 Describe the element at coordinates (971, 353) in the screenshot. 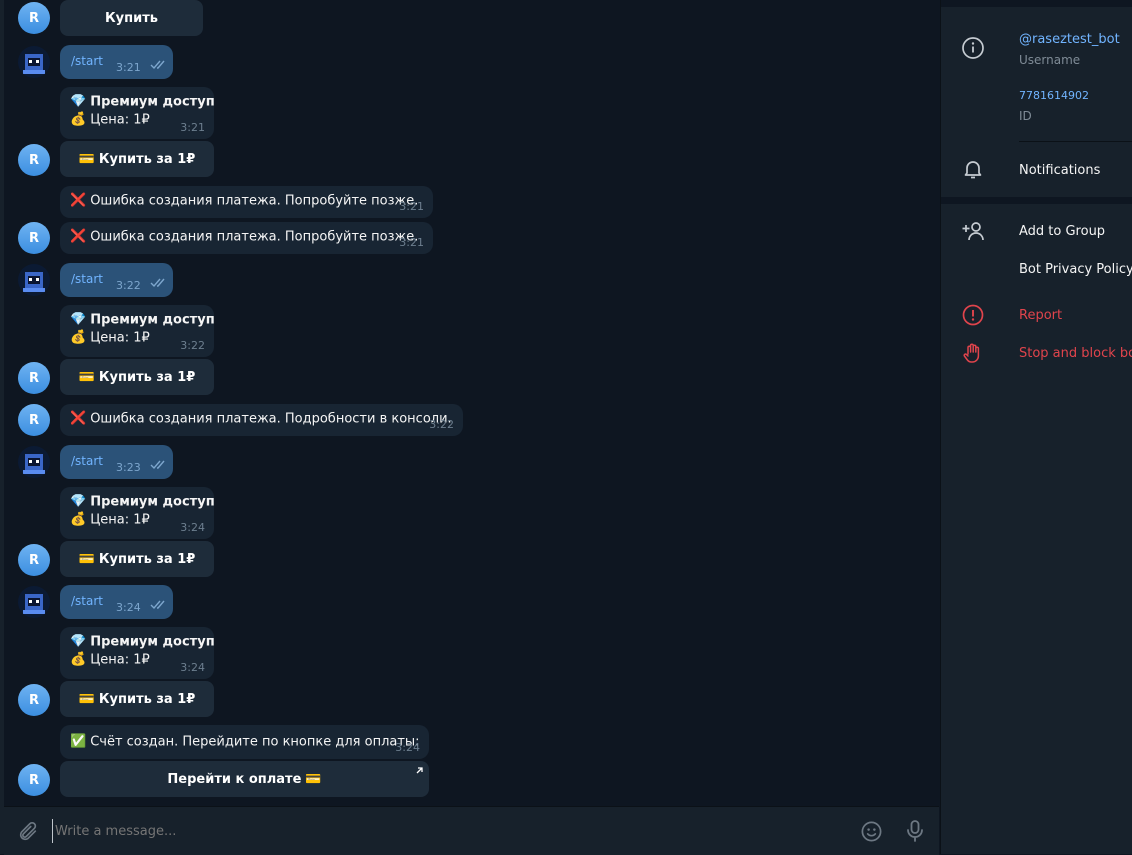

I see `hand-stop-icon` at that location.